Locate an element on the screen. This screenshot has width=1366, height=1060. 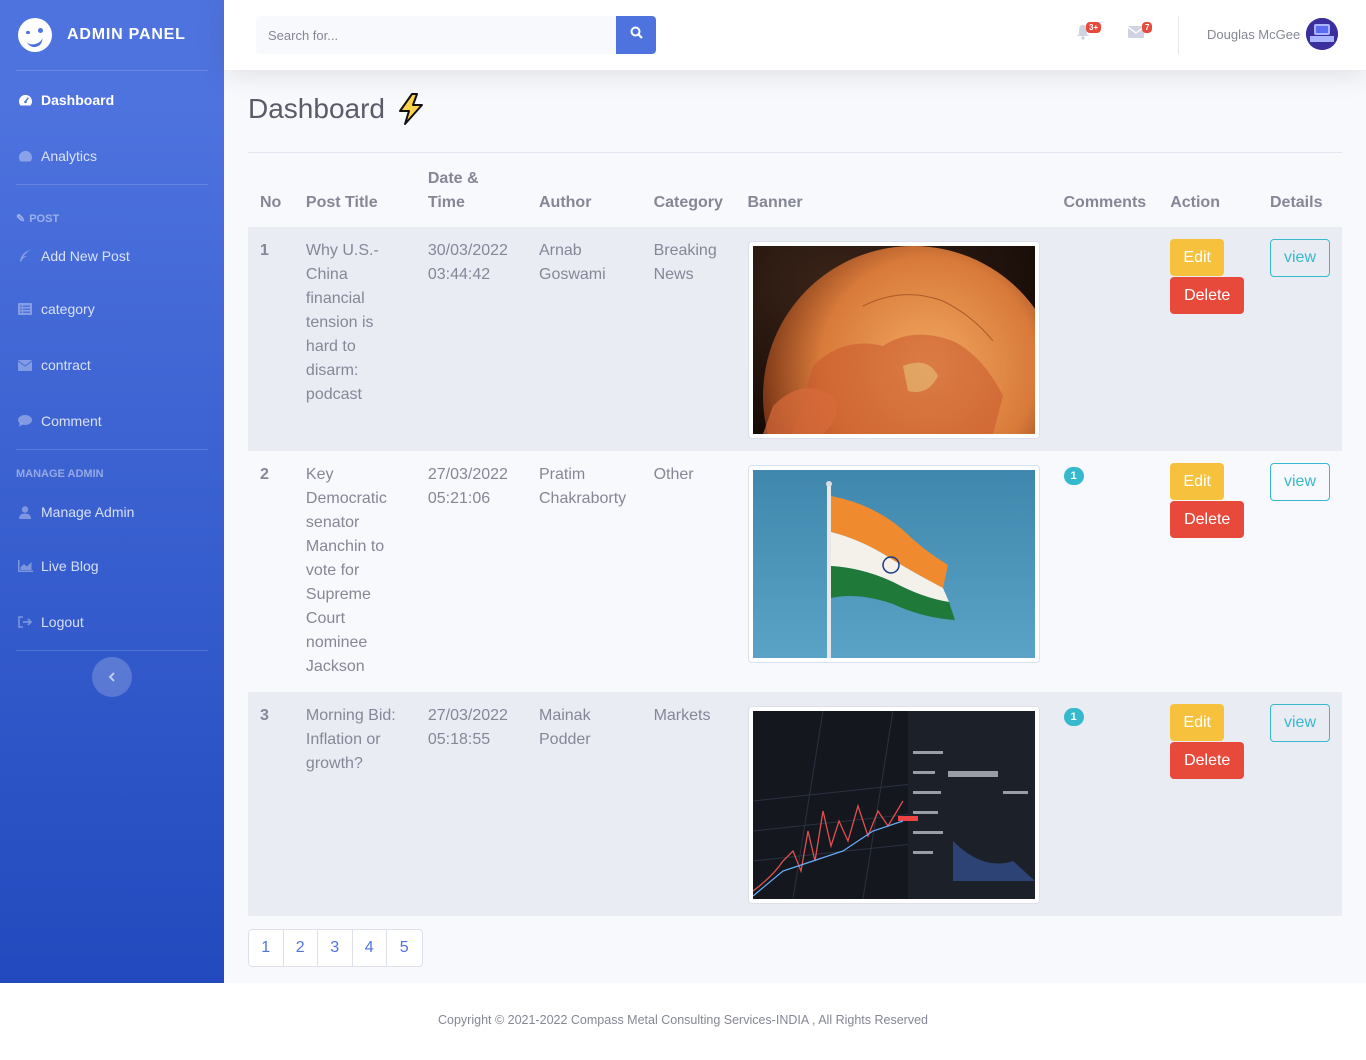
brand-name: ADMIN PANEL is located at coordinates (126, 34).